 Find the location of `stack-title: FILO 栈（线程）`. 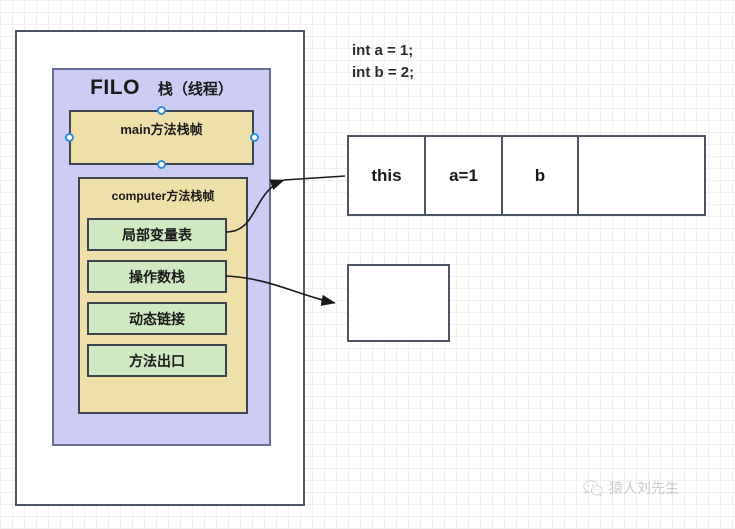

stack-title: FILO 栈（线程） is located at coordinates (161, 88).